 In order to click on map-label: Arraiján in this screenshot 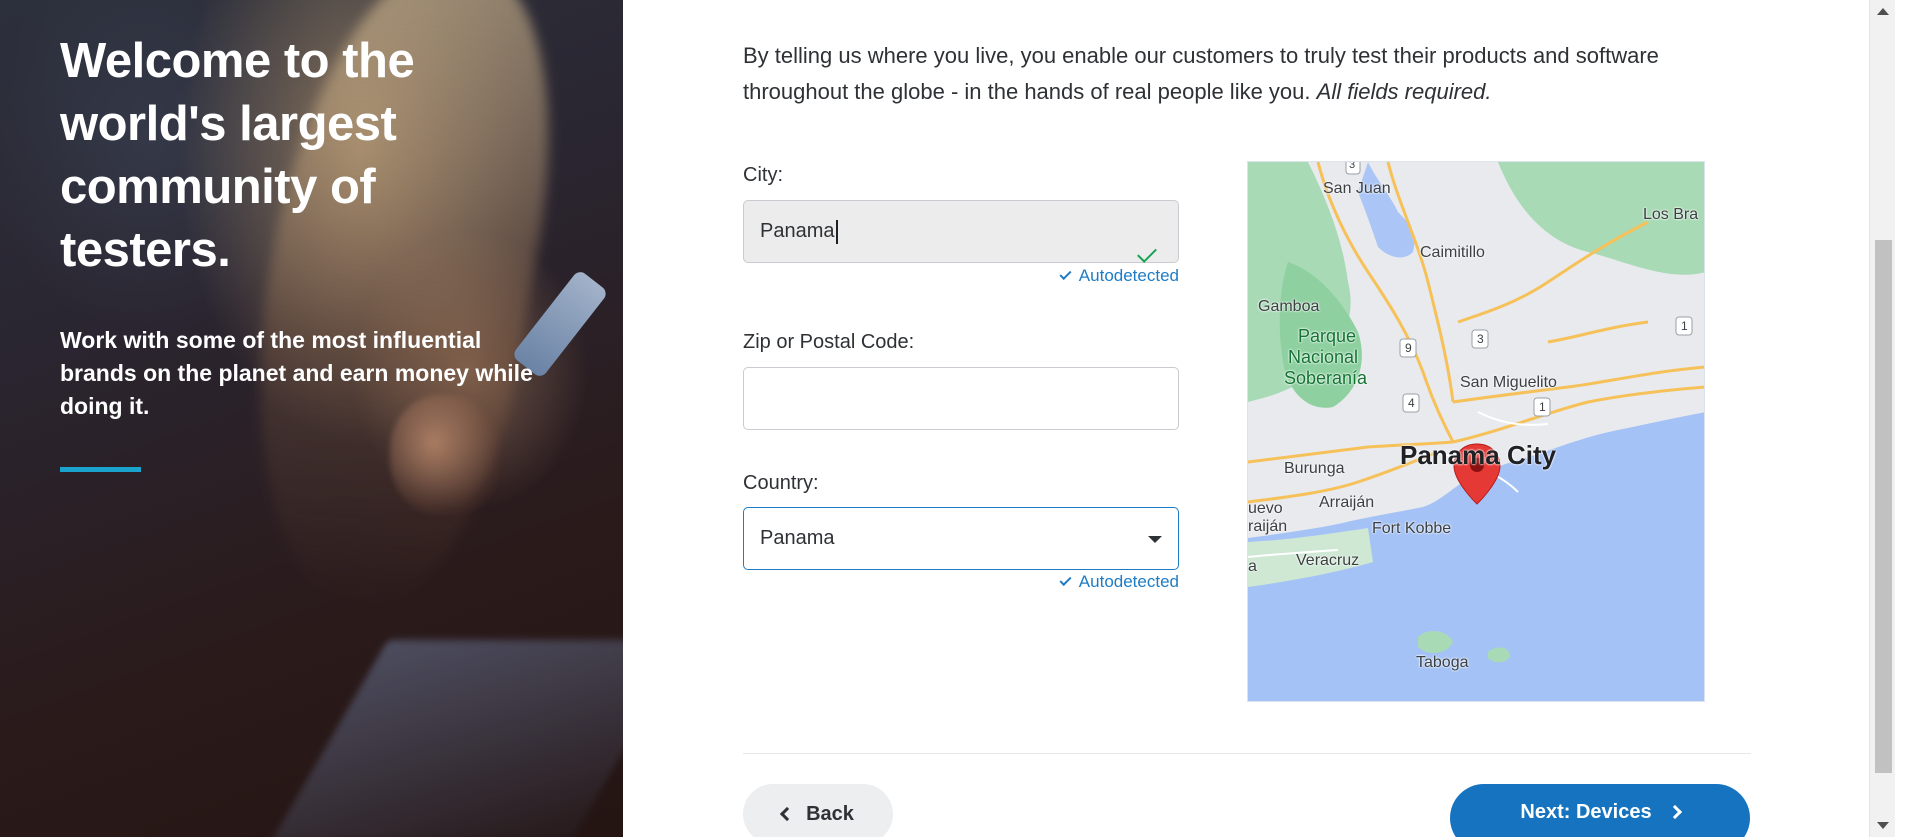, I will do `click(1347, 502)`.